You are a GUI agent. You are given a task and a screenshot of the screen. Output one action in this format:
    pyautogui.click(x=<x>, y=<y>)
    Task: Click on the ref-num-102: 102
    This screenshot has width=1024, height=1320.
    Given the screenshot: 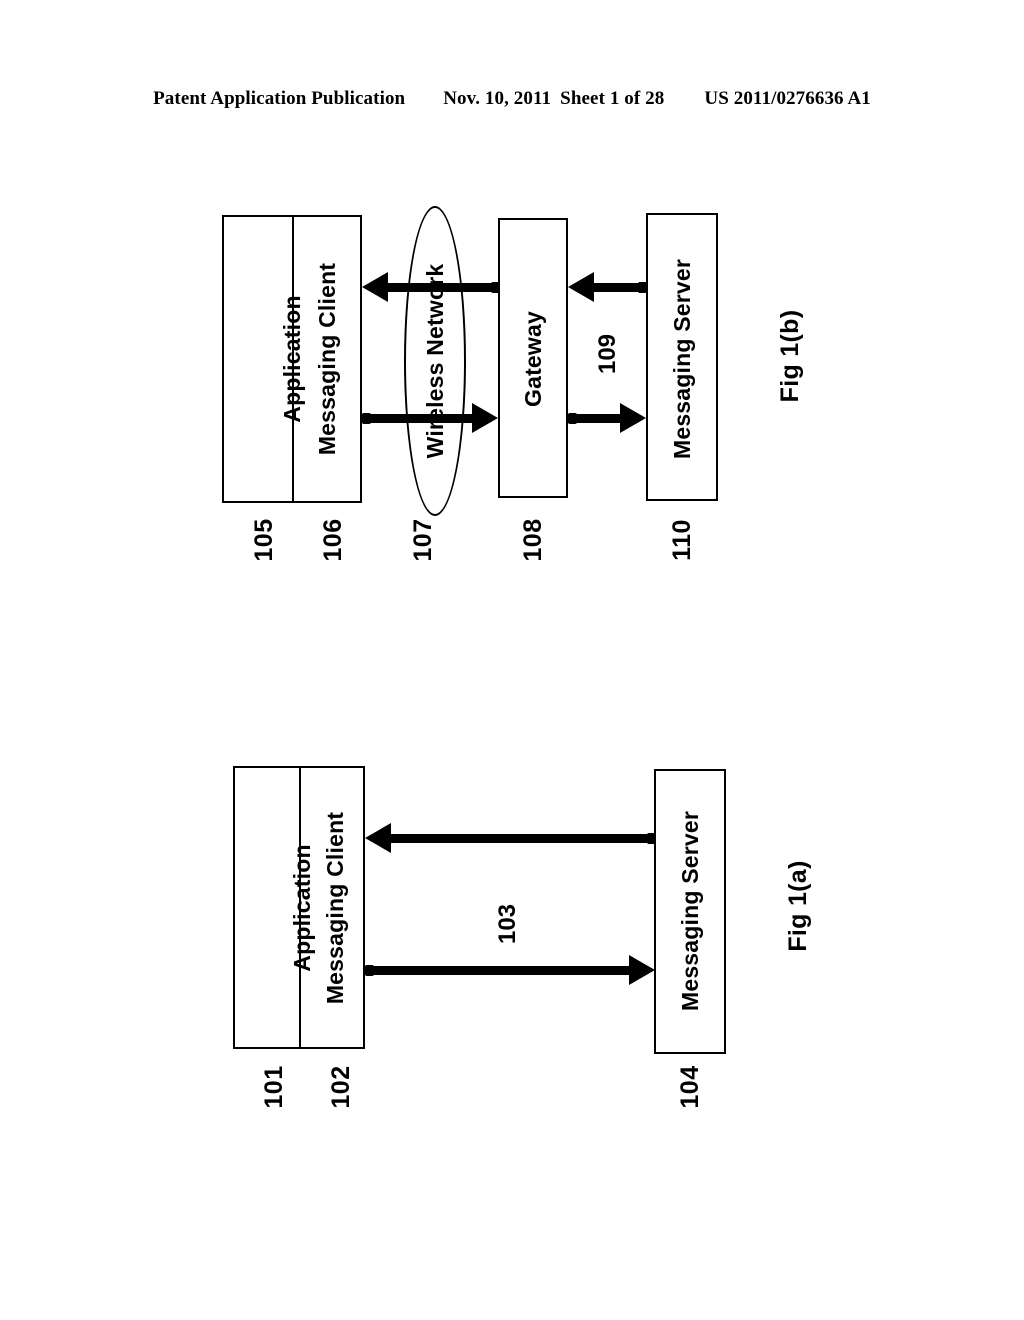 What is the action you would take?
    pyautogui.click(x=340, y=1087)
    